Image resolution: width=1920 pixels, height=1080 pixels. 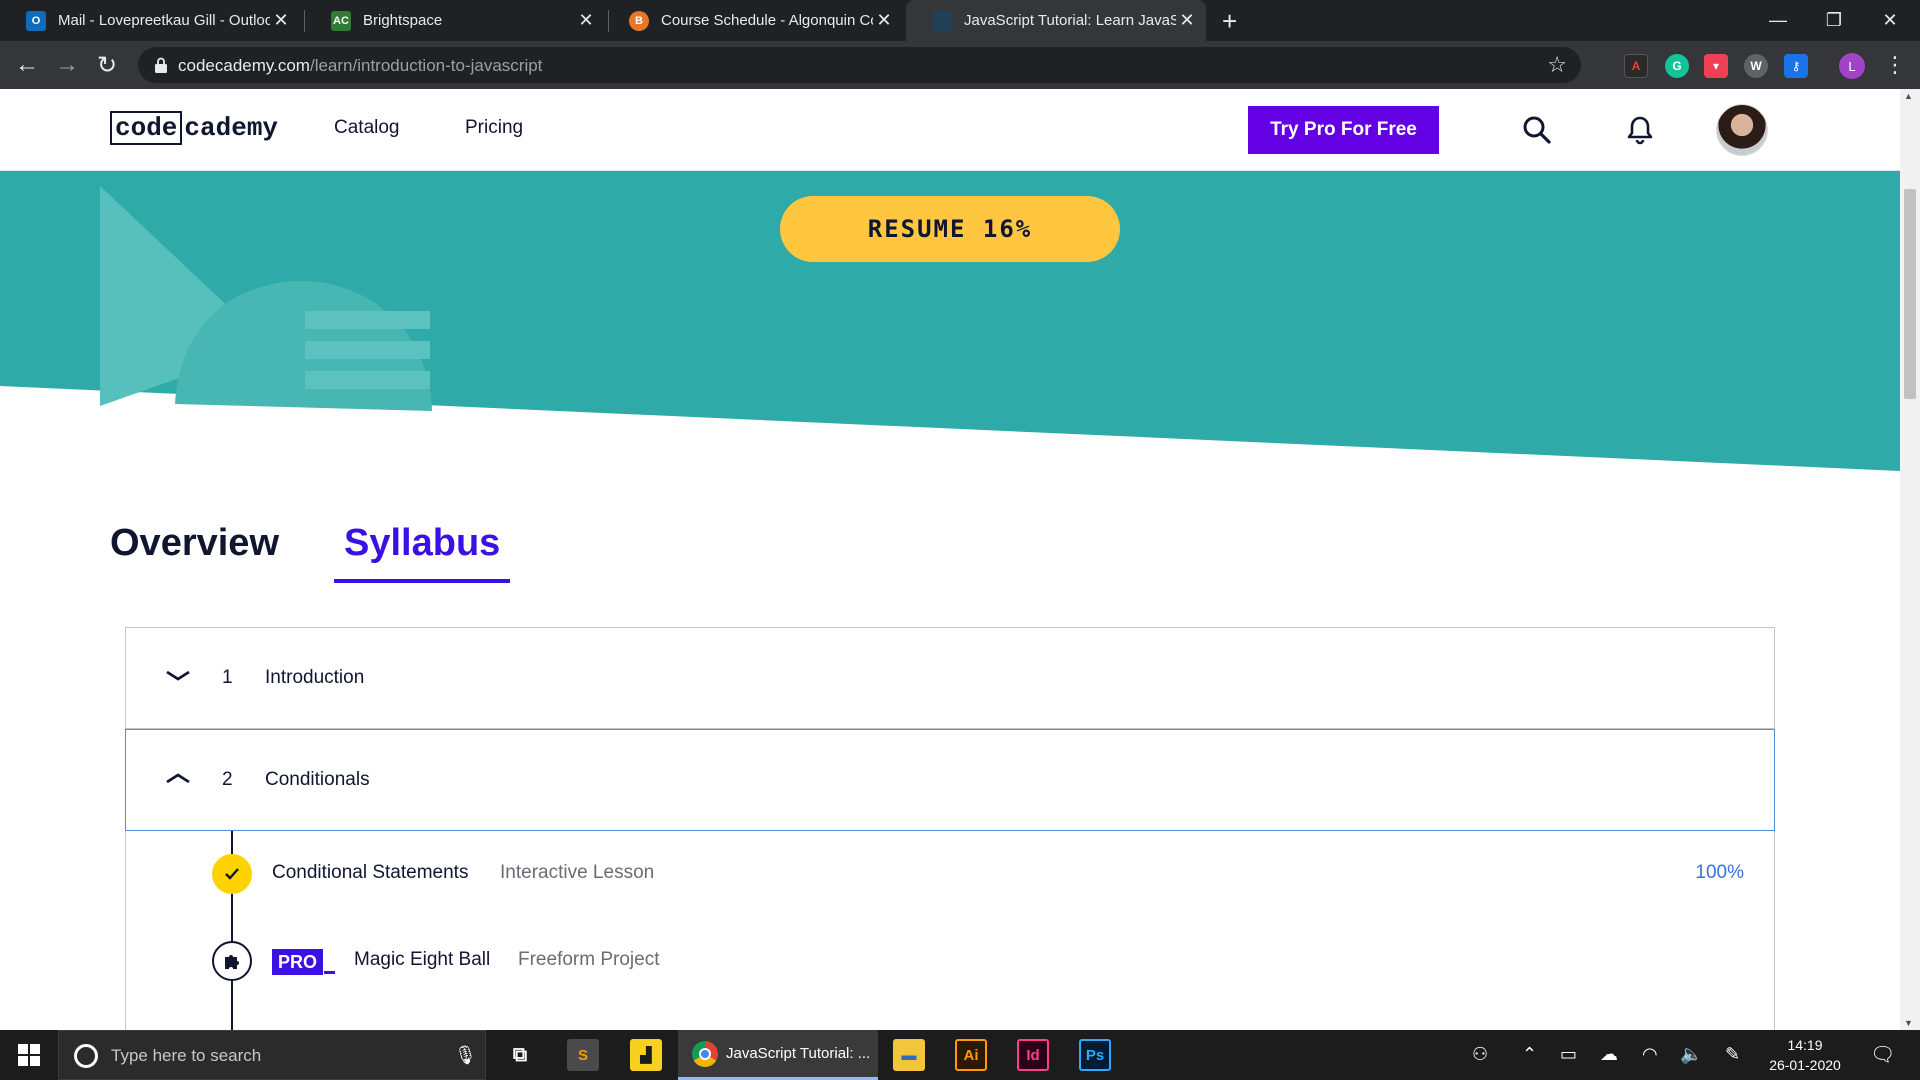 What do you see at coordinates (227, 677) in the screenshot?
I see `module-number: 1` at bounding box center [227, 677].